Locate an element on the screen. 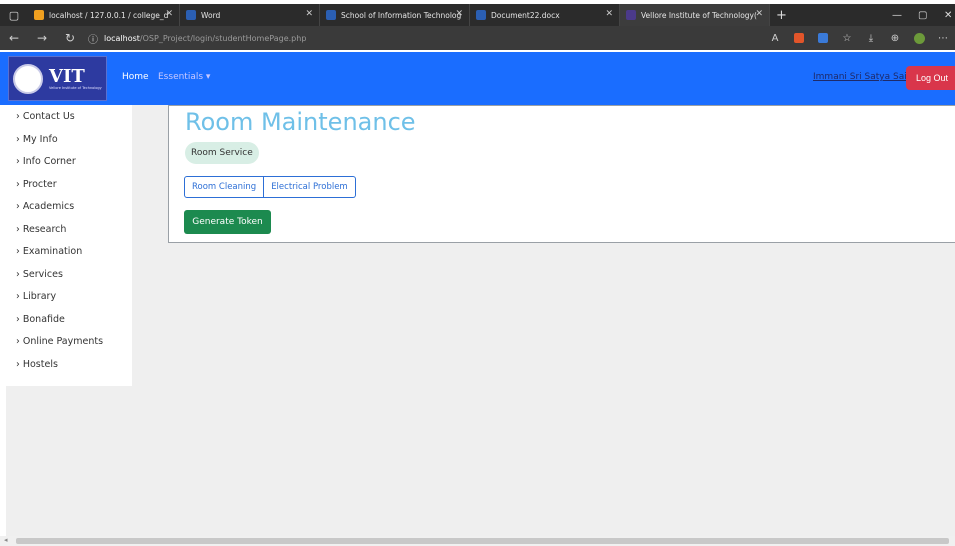 The height and width of the screenshot is (546, 955). sidebar-item-services: › Services is located at coordinates (39, 274).